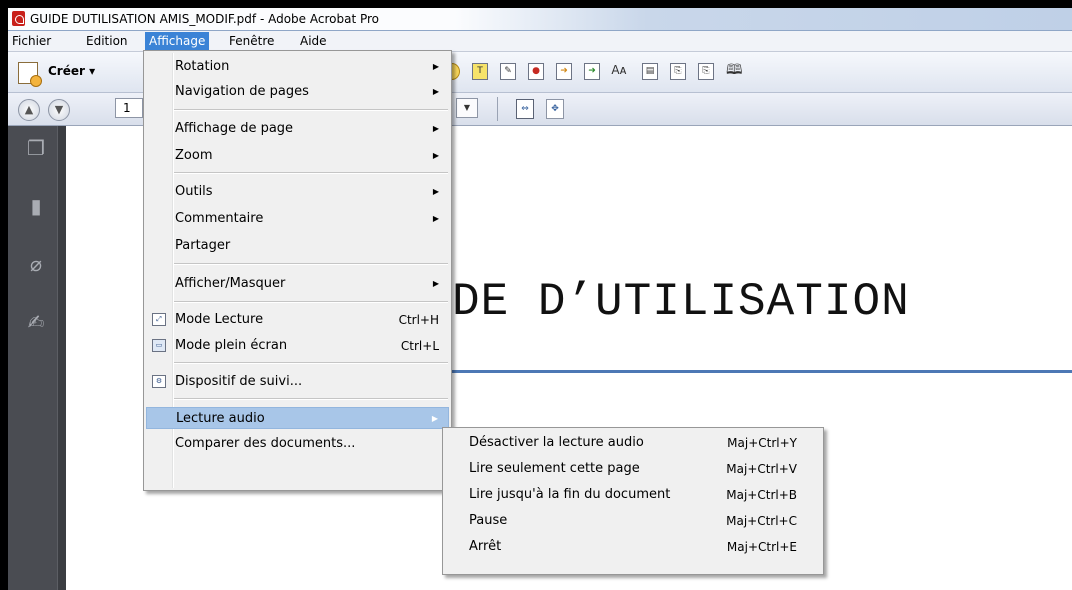  I want to click on next-page-icon: ▼, so click(59, 110).